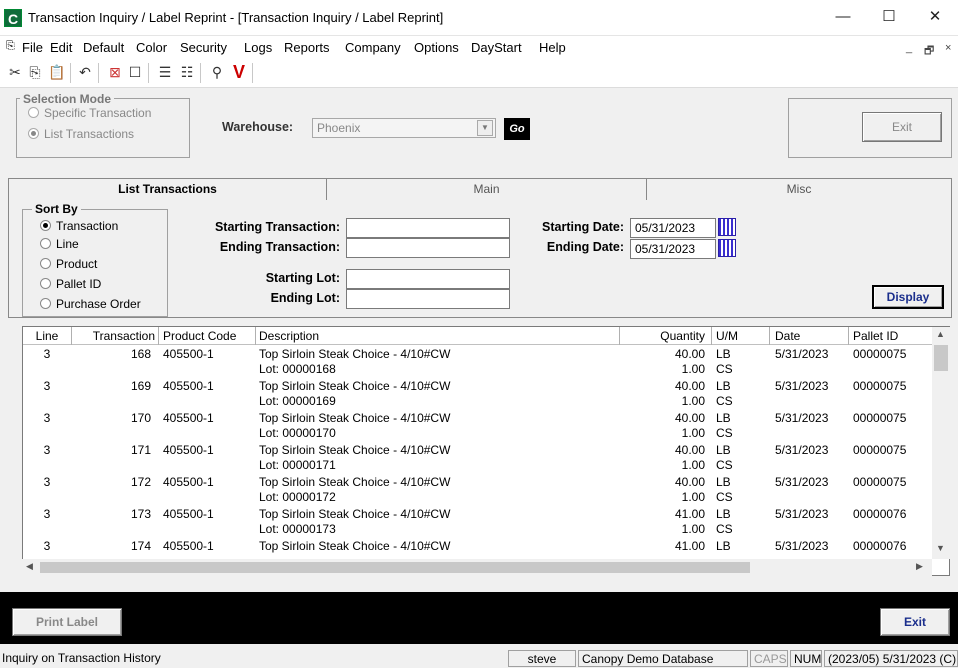 This screenshot has width=958, height=668. What do you see at coordinates (664, 336) in the screenshot?
I see `col-quantity: Quantity` at bounding box center [664, 336].